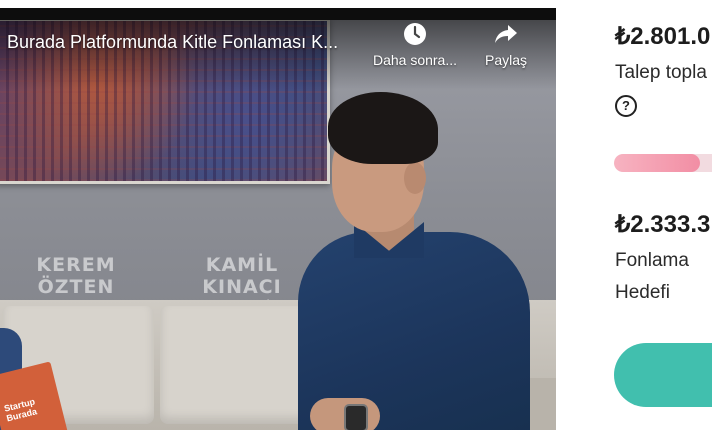  I want to click on hair, so click(383, 128).